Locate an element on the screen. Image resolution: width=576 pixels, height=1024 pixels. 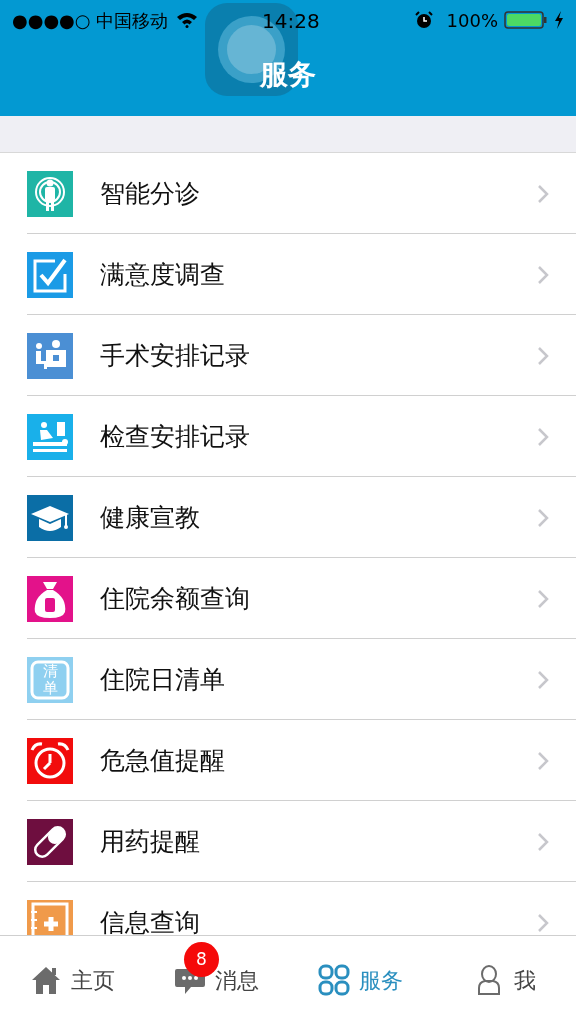
service-label: 手术安排记录 is located at coordinates (175, 355).